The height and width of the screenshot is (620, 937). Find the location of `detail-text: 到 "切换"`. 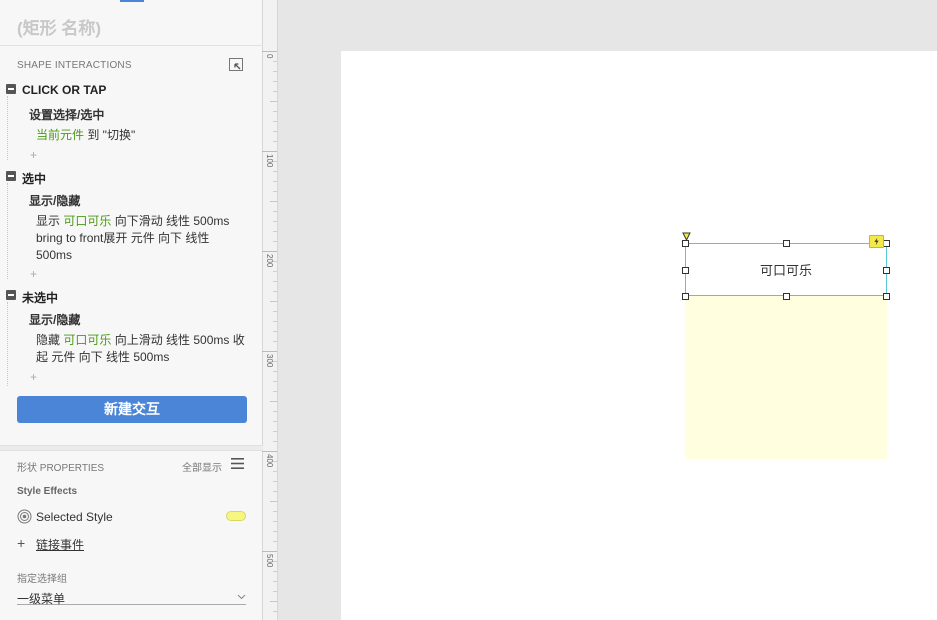

detail-text: 到 "切换" is located at coordinates (110, 135).